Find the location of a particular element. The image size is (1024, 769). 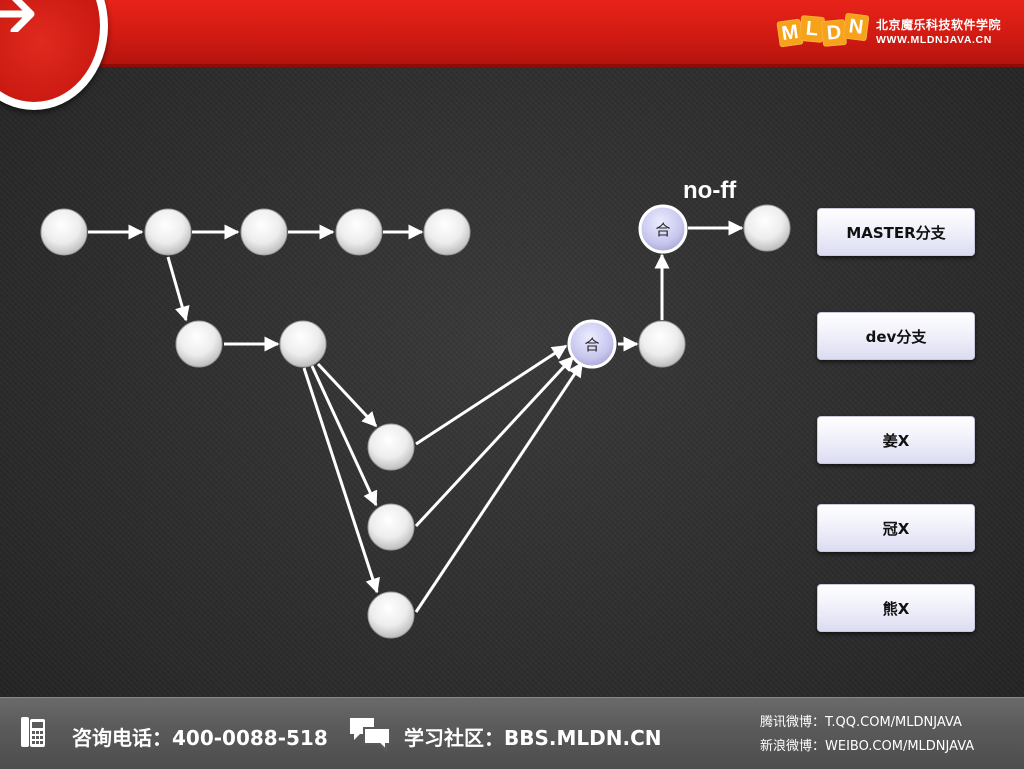

edge-m2-d1 is located at coordinates (178, 289).